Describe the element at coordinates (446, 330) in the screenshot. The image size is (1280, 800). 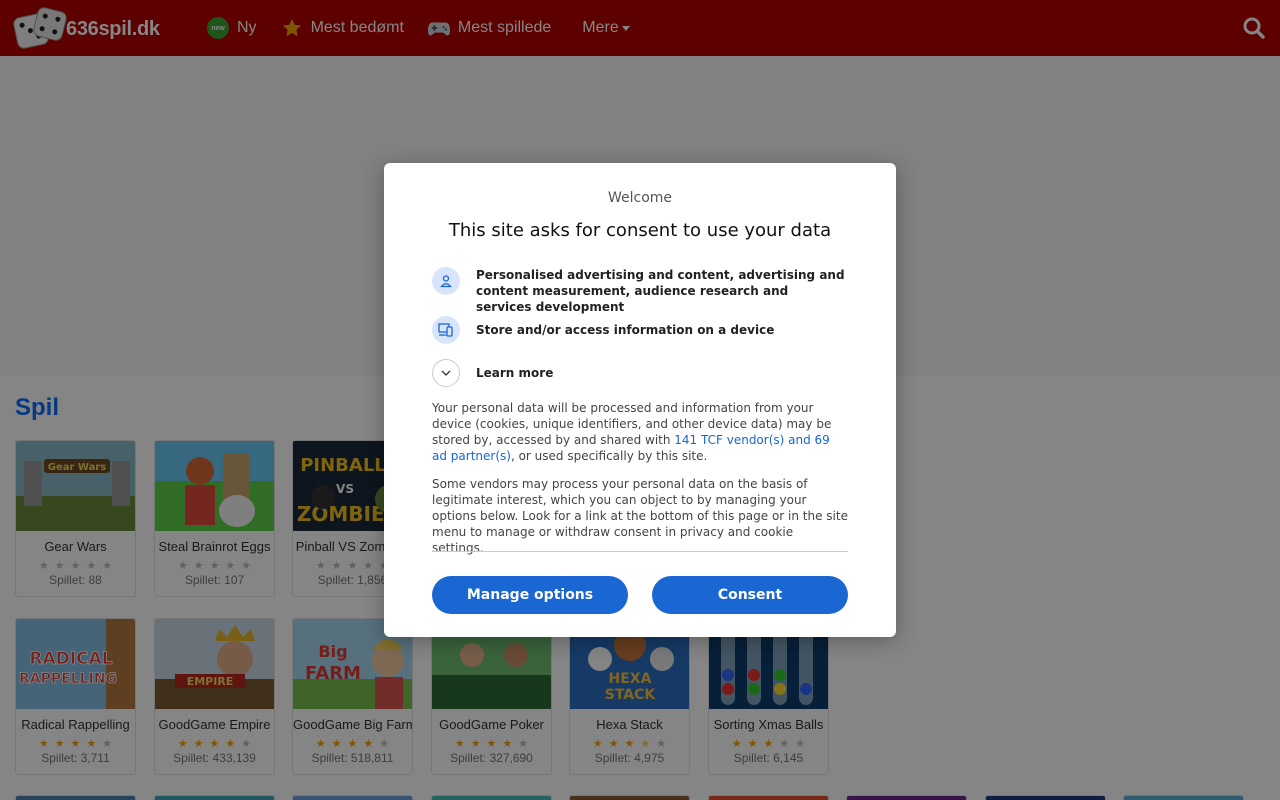
I see `devices-icon` at that location.